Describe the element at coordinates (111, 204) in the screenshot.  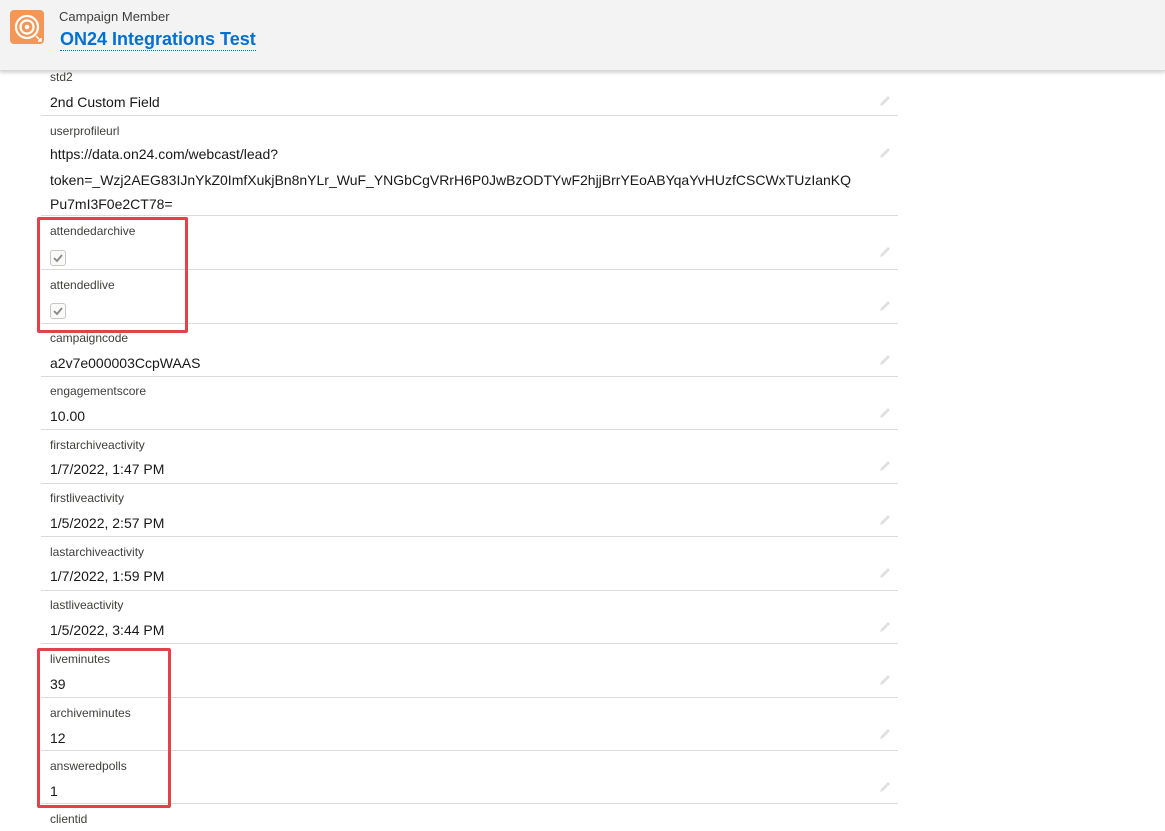
I see `field-value-line: Pu7mI3F0e2CT78=` at that location.